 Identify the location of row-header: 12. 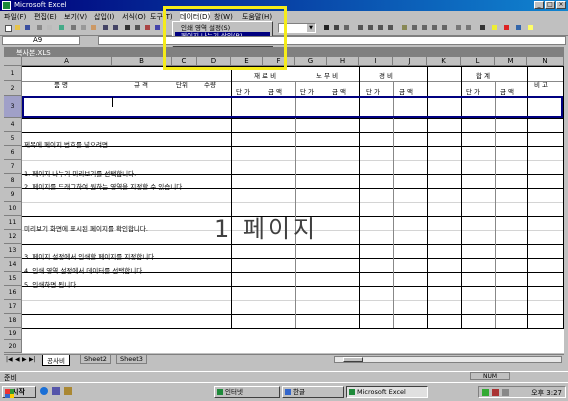
(13, 237).